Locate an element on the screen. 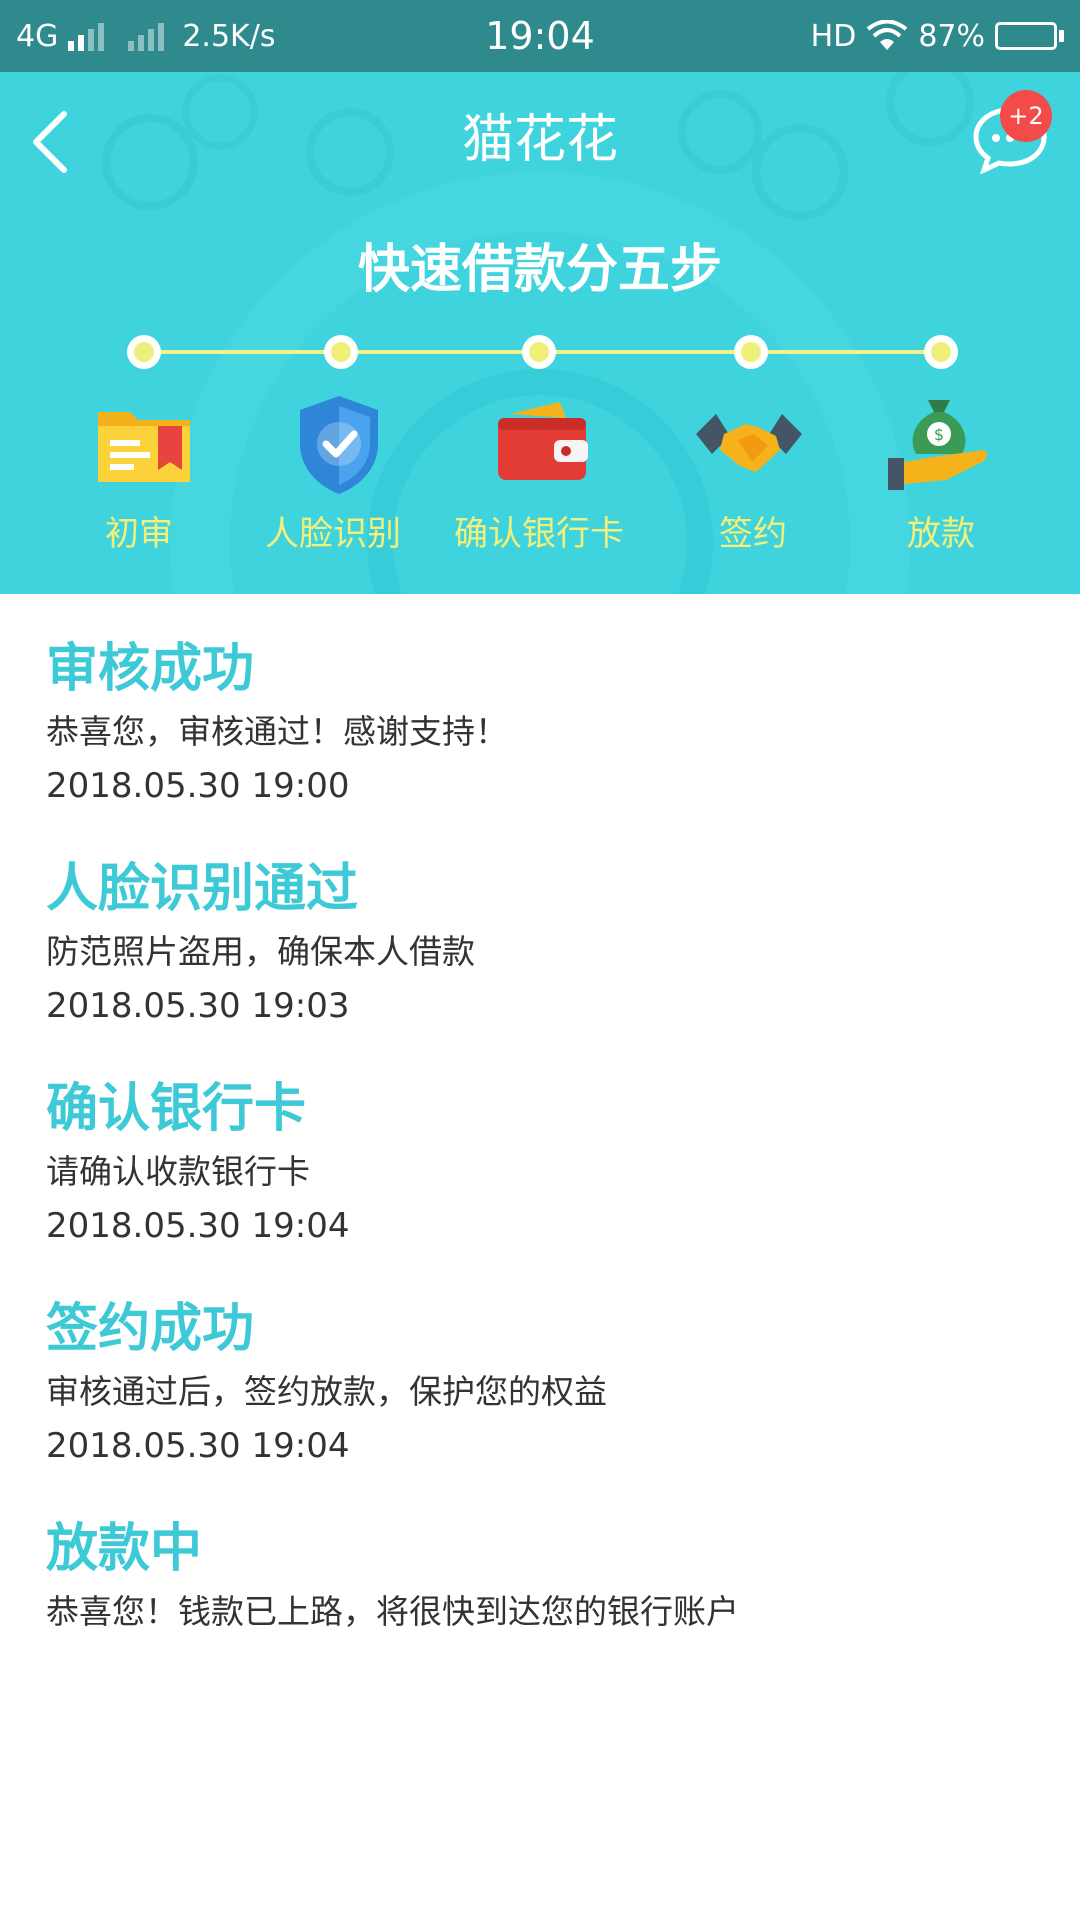  timeline-item: 放款中 恭喜您！钱款已上路，将很快到达您的银行账户 is located at coordinates (541, 1575).